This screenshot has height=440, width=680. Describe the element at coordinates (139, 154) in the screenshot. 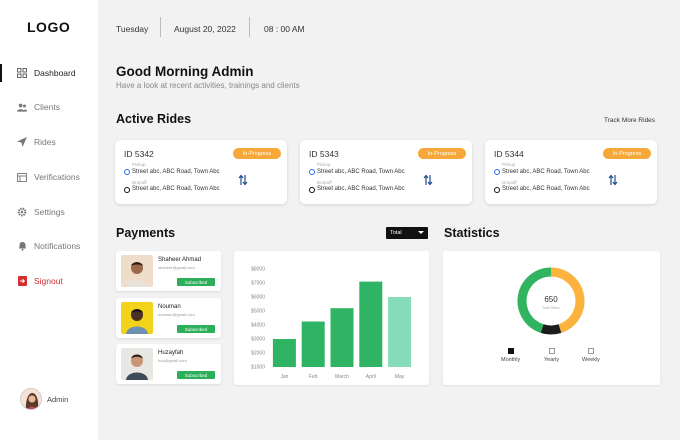

I see `ride-id: ID 5342` at that location.